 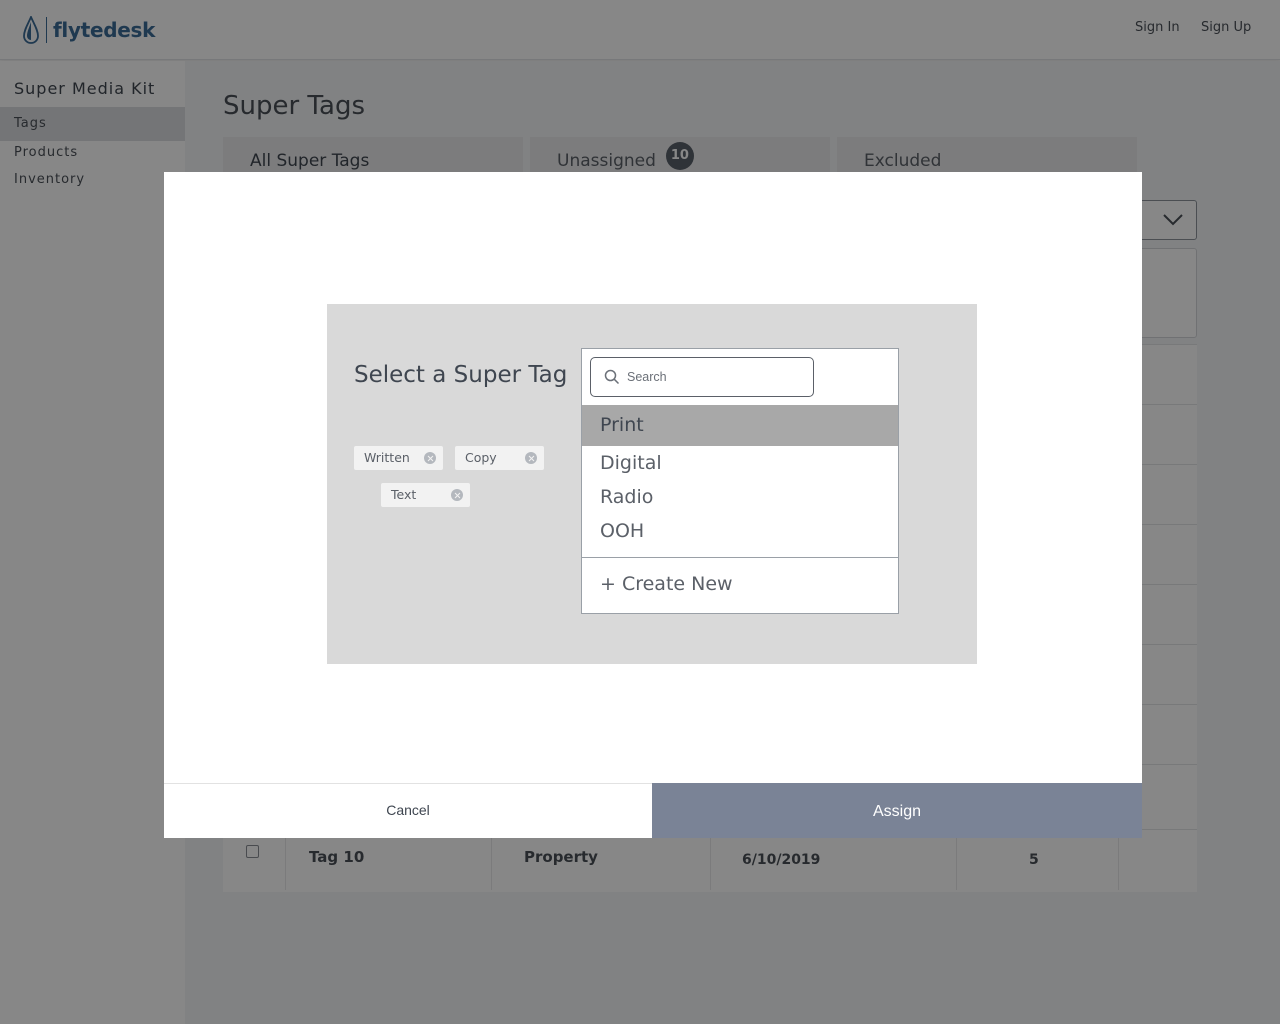 I want to click on search-box, so click(x=702, y=377).